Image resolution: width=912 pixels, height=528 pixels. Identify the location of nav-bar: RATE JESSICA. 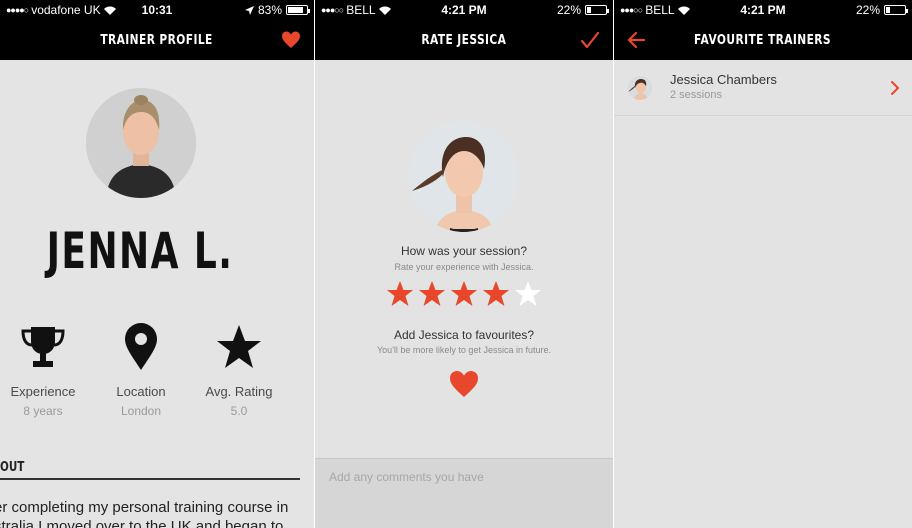
(464, 40).